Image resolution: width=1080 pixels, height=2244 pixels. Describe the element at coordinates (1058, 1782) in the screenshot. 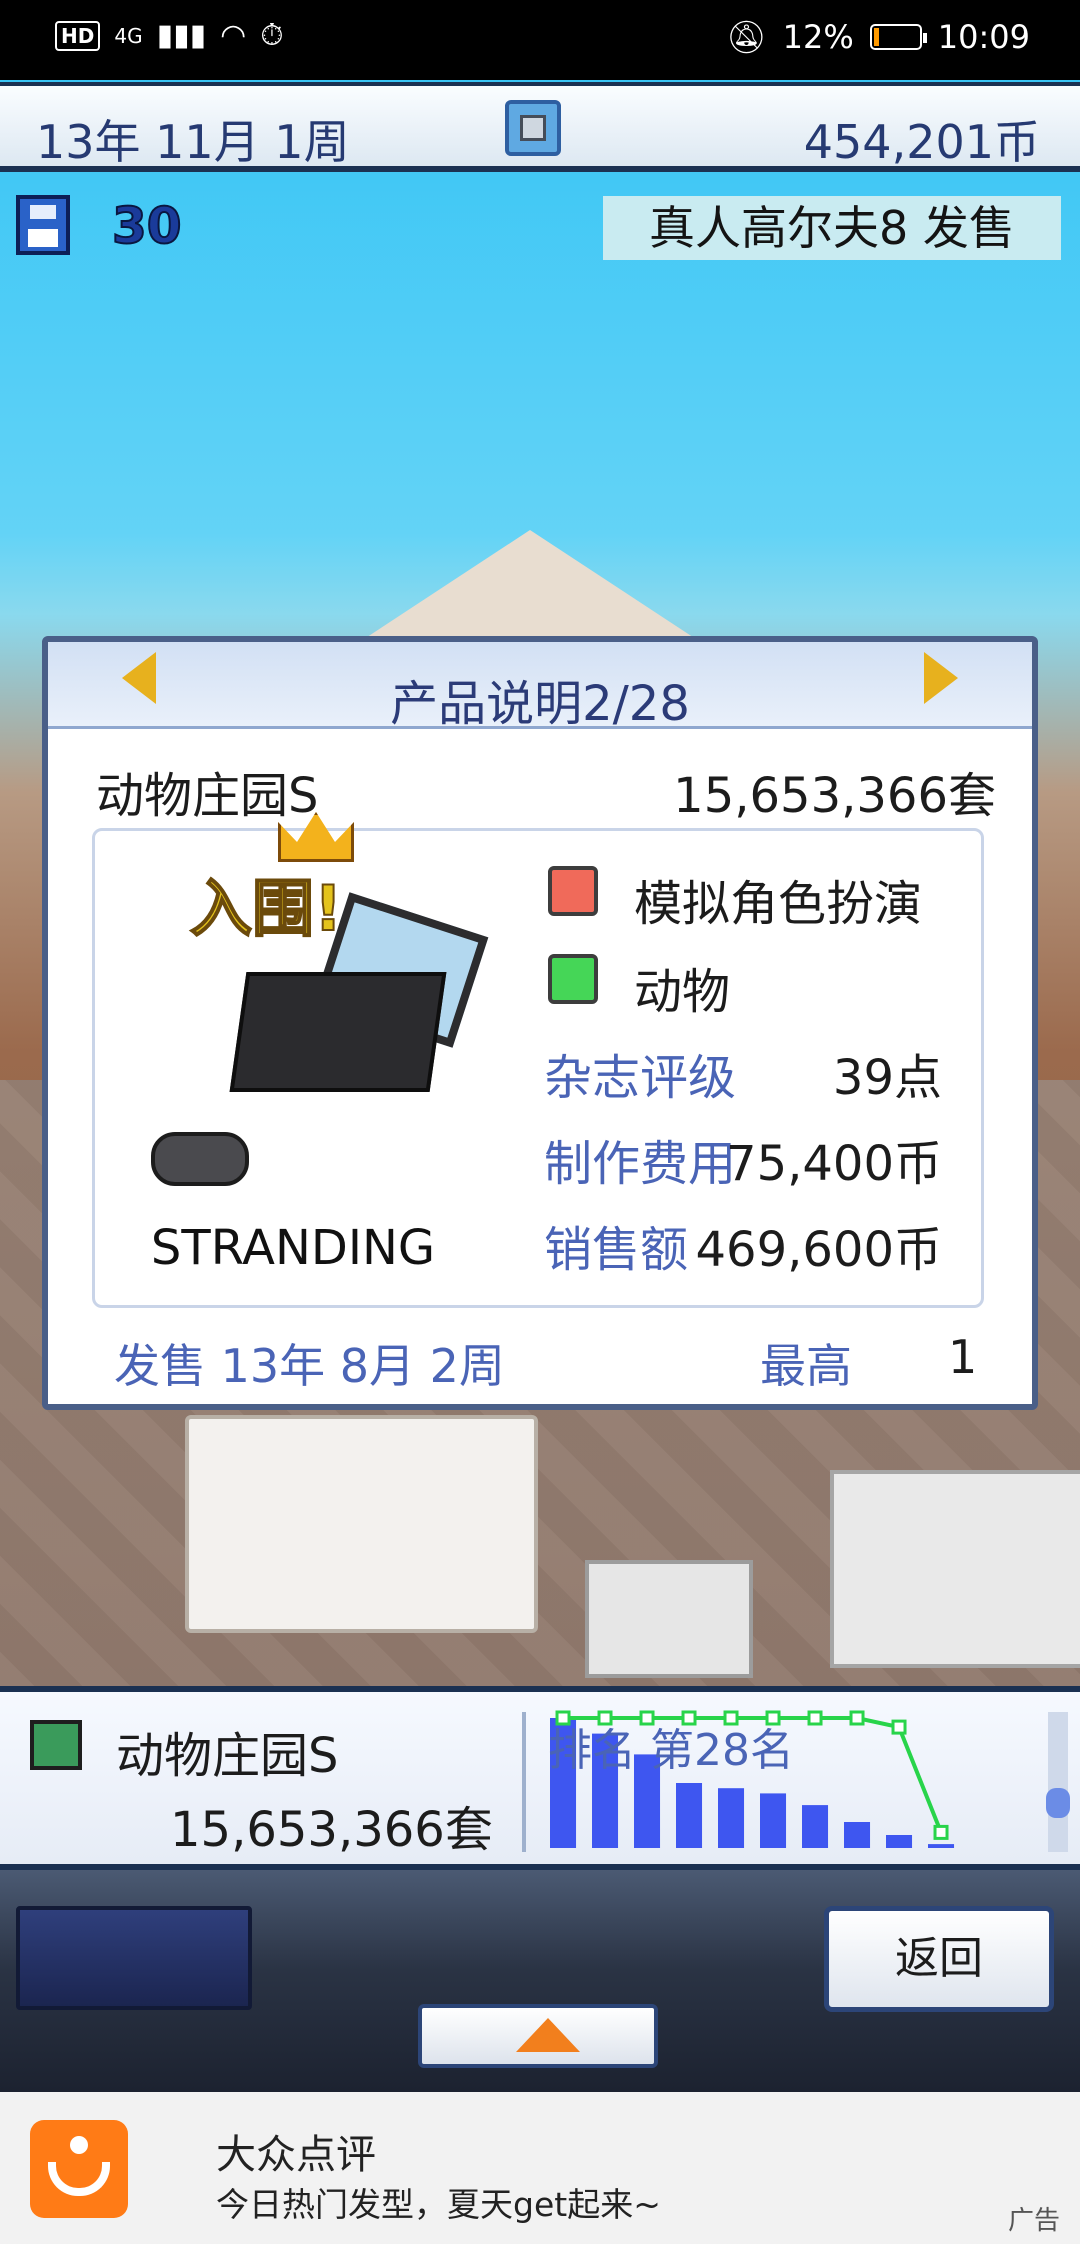

I see `ranking-scrollbar` at that location.